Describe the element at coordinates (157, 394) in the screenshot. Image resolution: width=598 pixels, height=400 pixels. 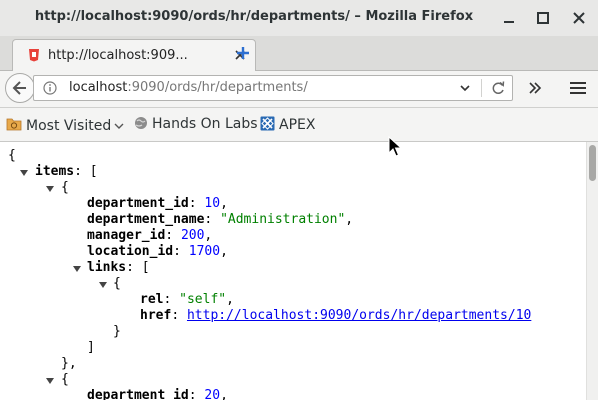
I see `json-item2-department-id-line: department_id: 20,` at that location.